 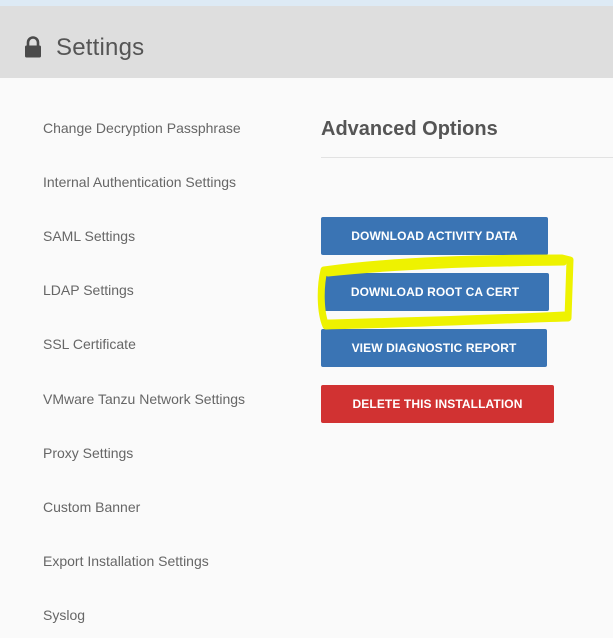 What do you see at coordinates (435, 292) in the screenshot?
I see `download-root-ca-cert-button: DOWNLOAD ROOT CA CERT` at bounding box center [435, 292].